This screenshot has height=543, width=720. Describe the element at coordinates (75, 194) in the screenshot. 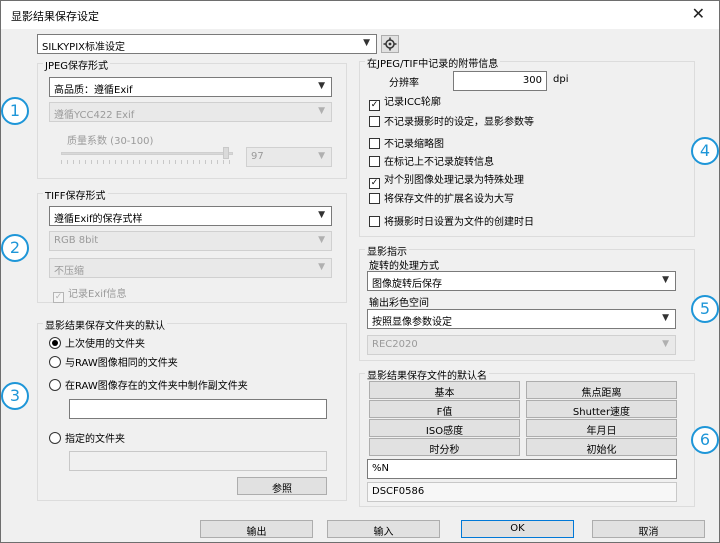

I see `tiff-group-title: TIFF保存形式` at that location.